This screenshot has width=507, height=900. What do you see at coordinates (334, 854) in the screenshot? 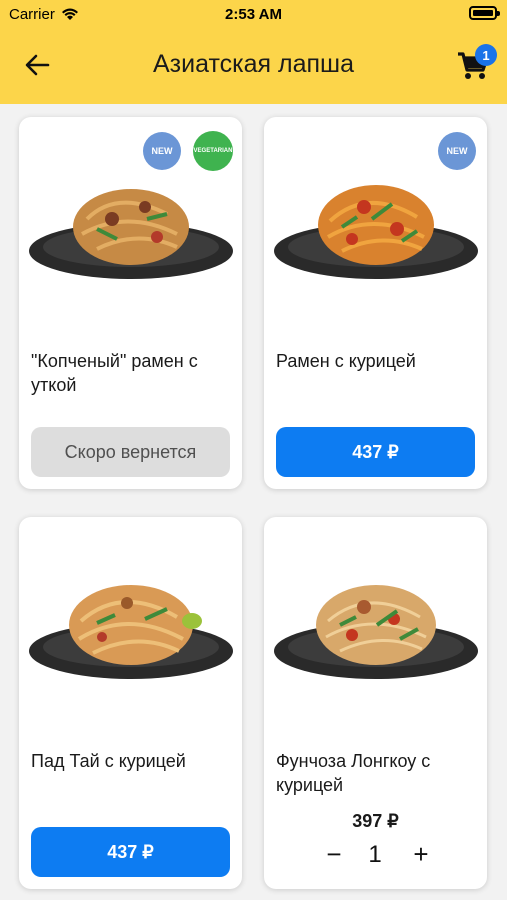
I see `decrease-quantity-button: −` at bounding box center [334, 854].